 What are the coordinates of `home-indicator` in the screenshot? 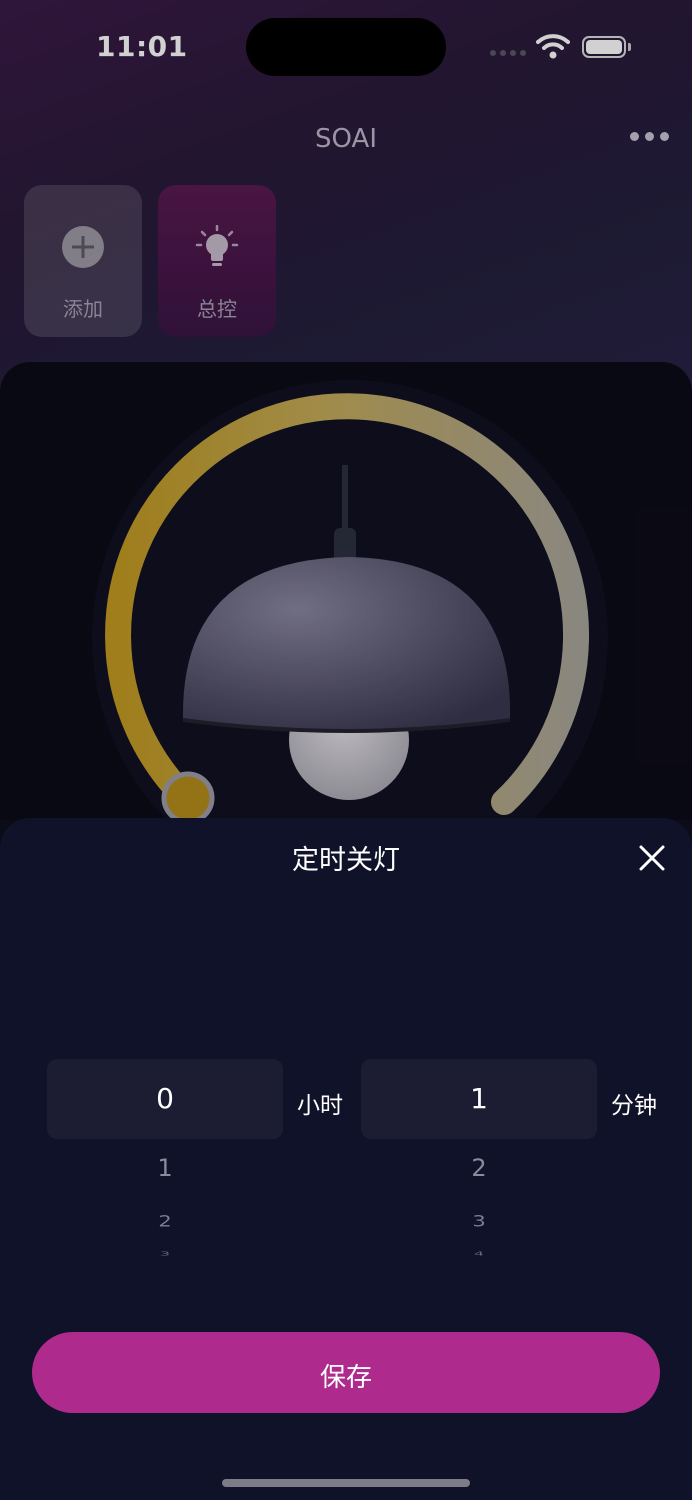 It's located at (346, 1483).